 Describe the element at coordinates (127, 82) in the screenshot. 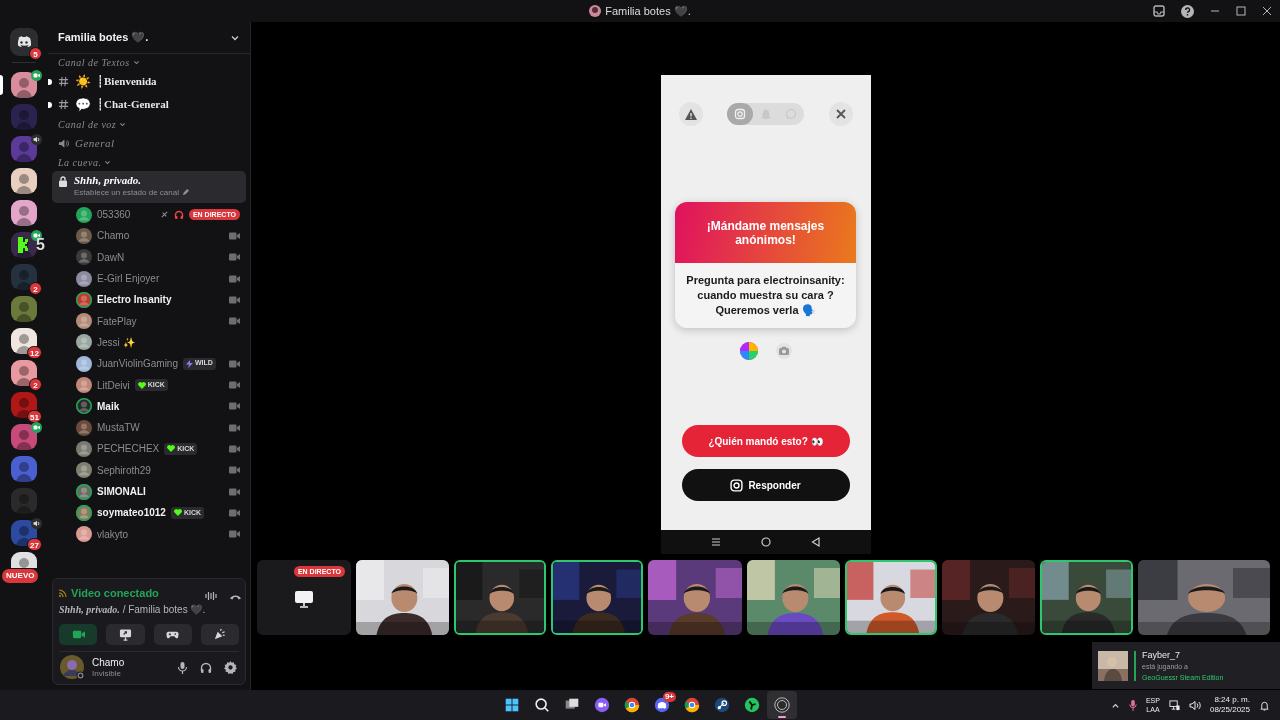

I see `channel-name: ┊Bienvenida` at that location.